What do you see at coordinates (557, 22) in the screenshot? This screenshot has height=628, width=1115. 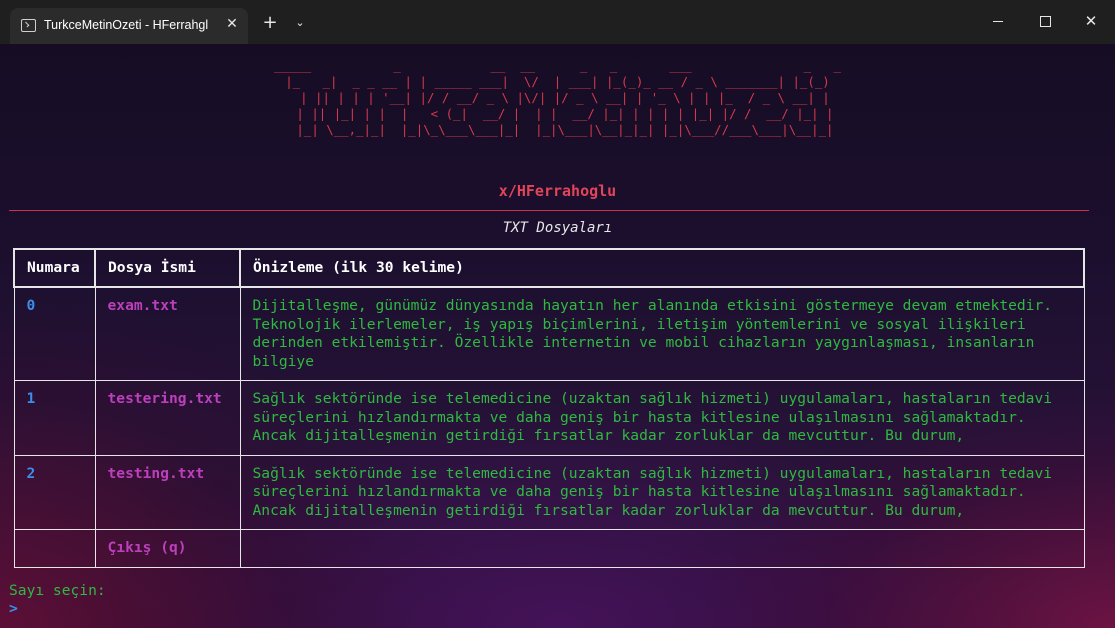 I see `title-bar: TurkceMetinOzeti - HFerrahgl ✕ + ⌄ ✕` at bounding box center [557, 22].